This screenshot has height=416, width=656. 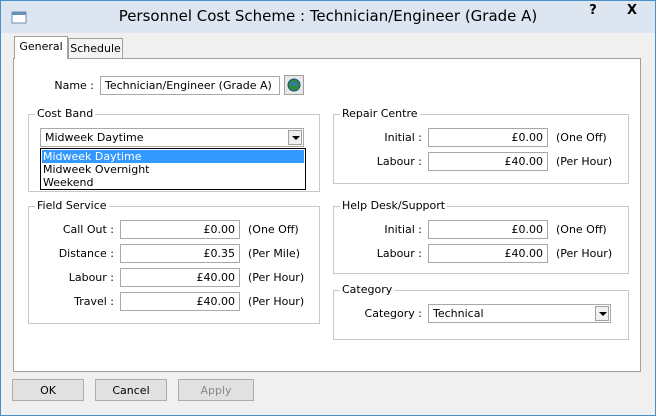 What do you see at coordinates (581, 137) in the screenshot?
I see `rc-initial-unit: (One Off)` at bounding box center [581, 137].